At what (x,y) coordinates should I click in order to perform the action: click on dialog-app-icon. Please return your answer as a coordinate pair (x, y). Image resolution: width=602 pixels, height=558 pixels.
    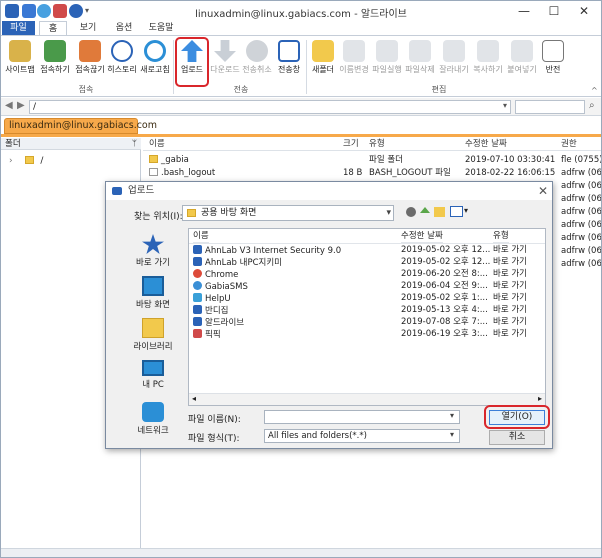
    Looking at the image, I should click on (117, 191).